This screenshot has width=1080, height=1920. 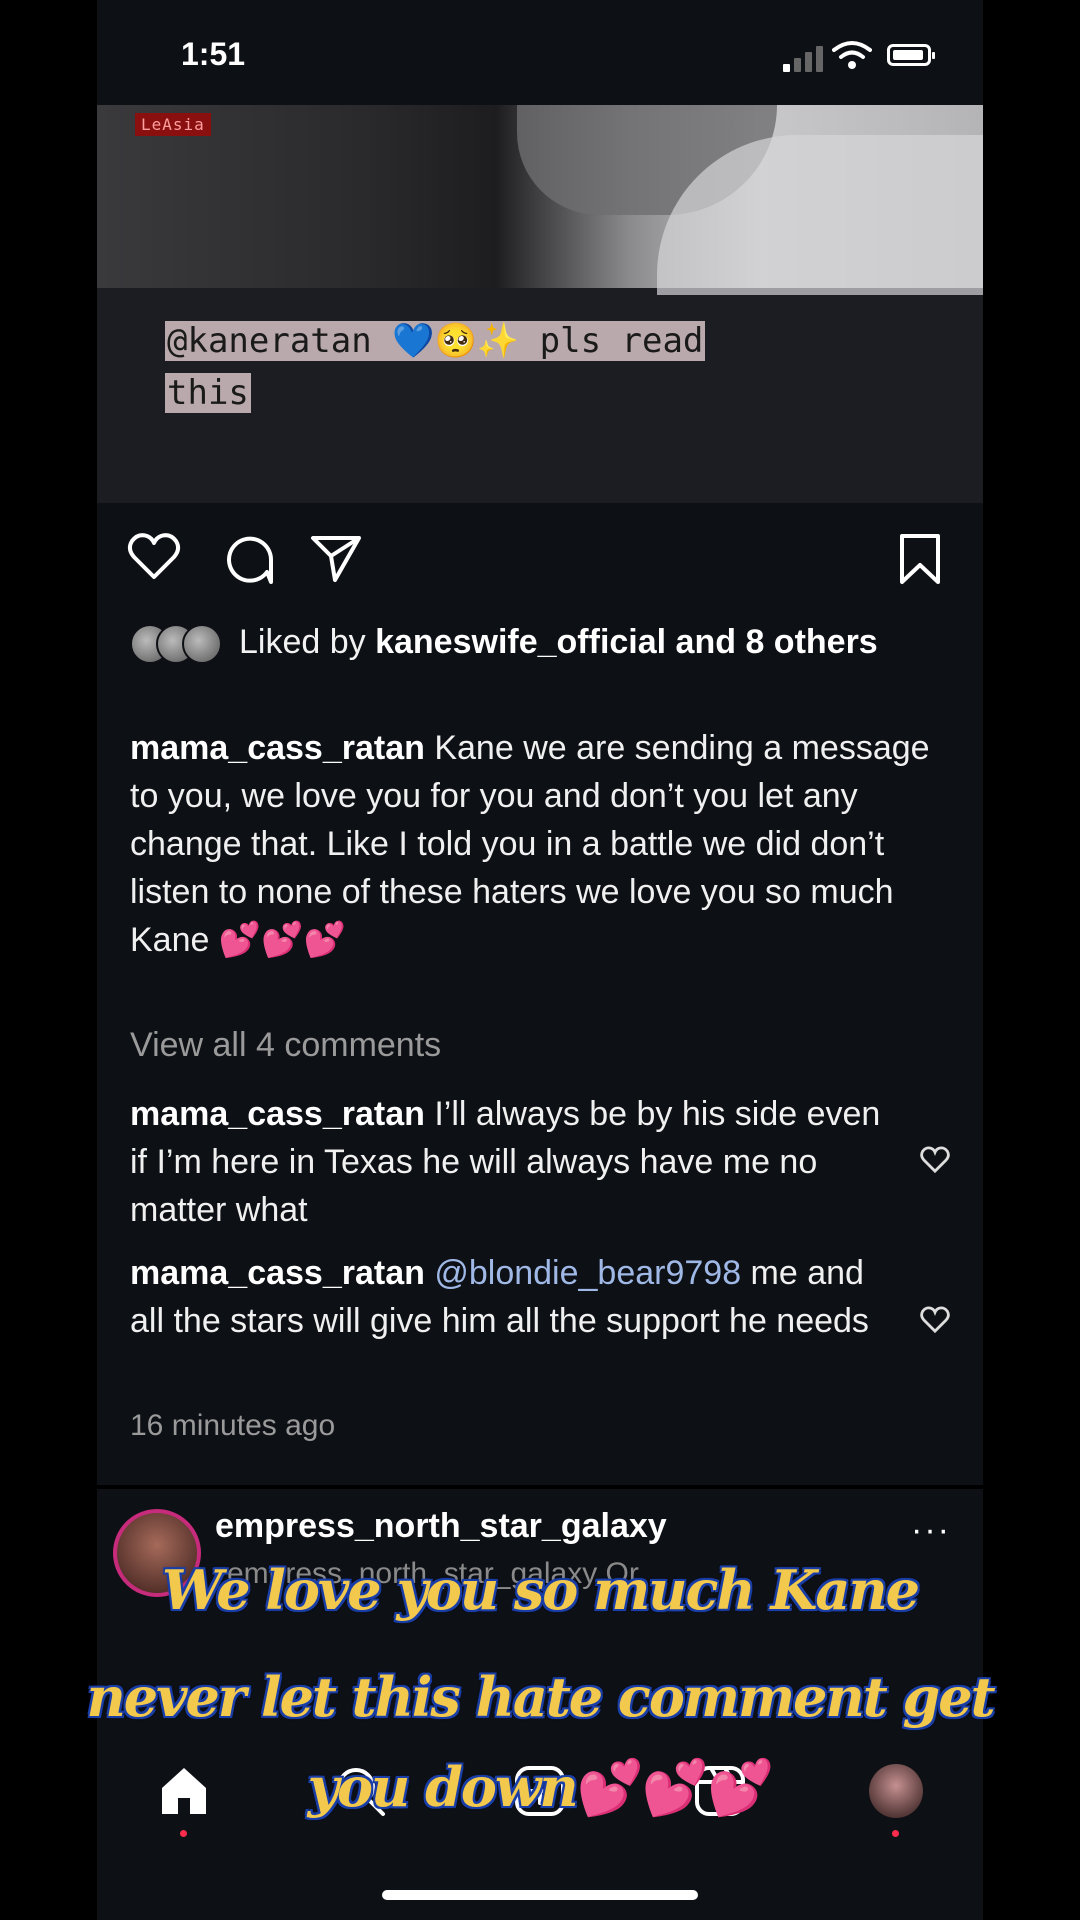 What do you see at coordinates (208, 393) in the screenshot?
I see `image-caption-line2: this` at bounding box center [208, 393].